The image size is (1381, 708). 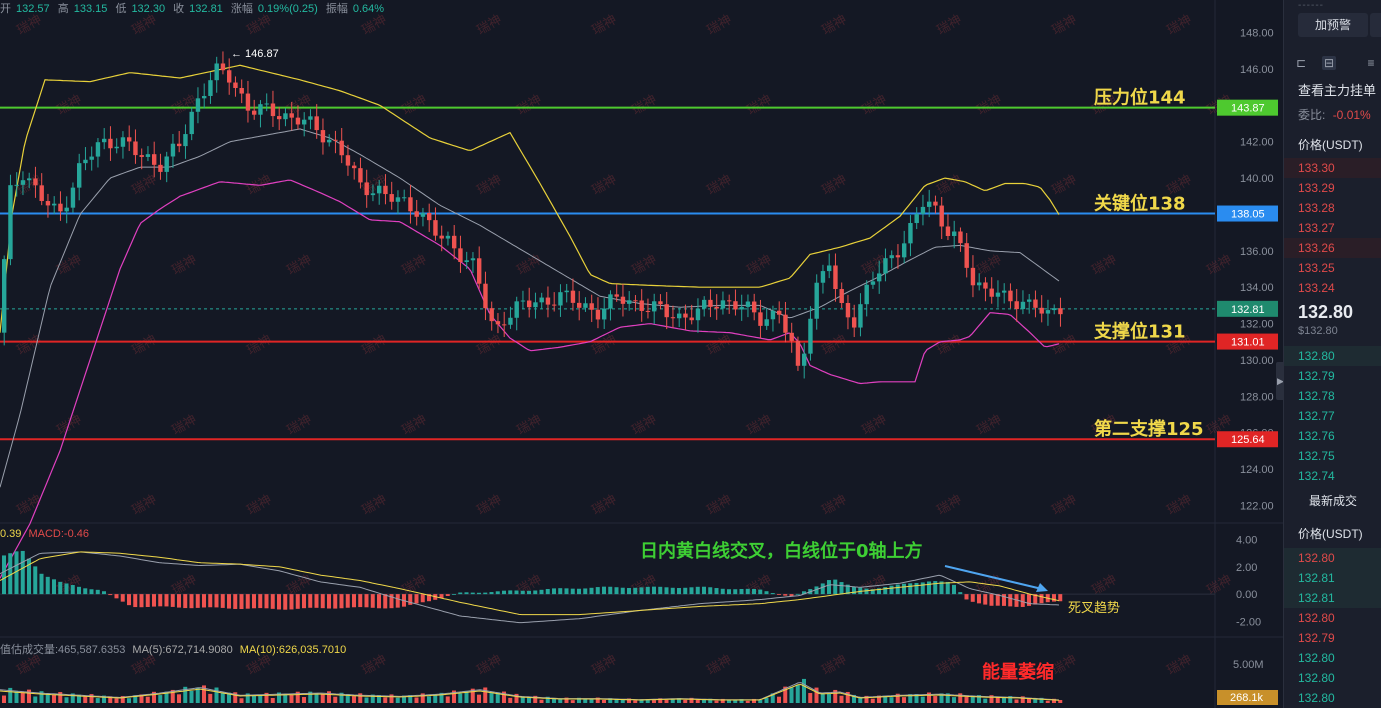 I want to click on ask-row: 133.24, so click(x=1332, y=288).